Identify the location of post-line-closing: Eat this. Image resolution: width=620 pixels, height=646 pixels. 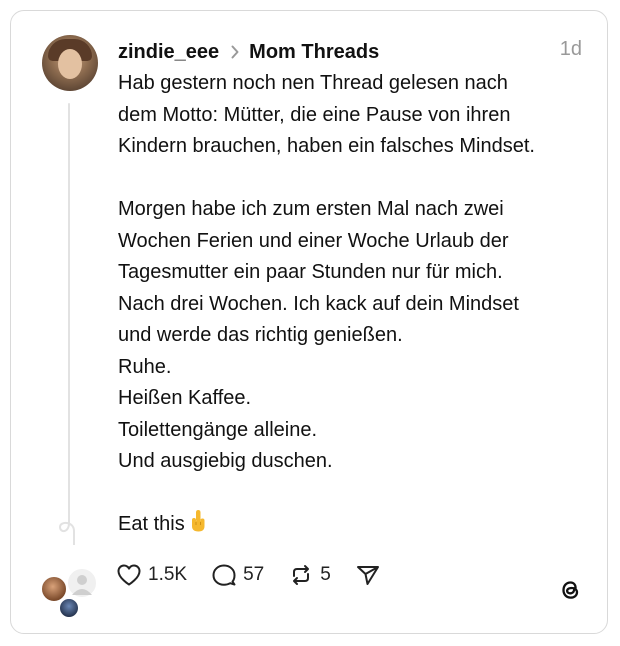
(353, 526).